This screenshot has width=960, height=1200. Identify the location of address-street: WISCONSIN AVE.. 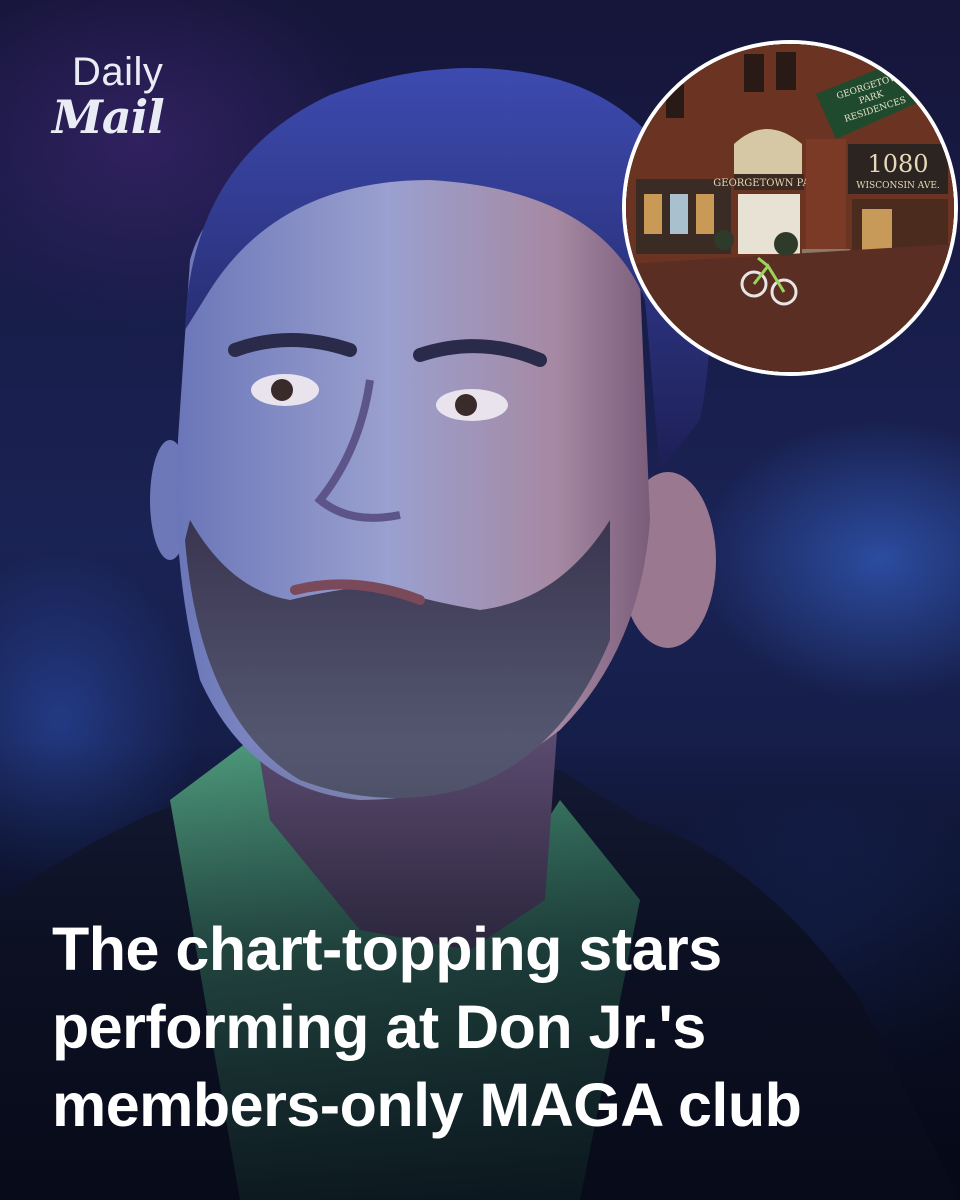
(898, 186).